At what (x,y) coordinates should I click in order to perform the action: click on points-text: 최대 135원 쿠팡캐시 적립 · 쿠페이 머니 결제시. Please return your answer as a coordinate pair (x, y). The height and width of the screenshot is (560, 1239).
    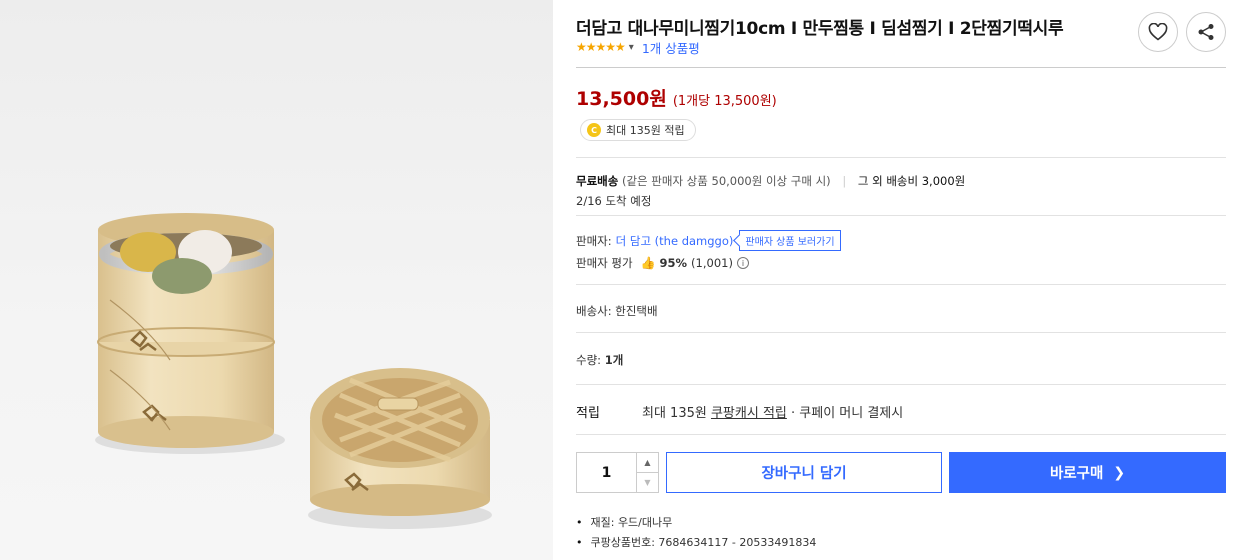
    Looking at the image, I should click on (772, 411).